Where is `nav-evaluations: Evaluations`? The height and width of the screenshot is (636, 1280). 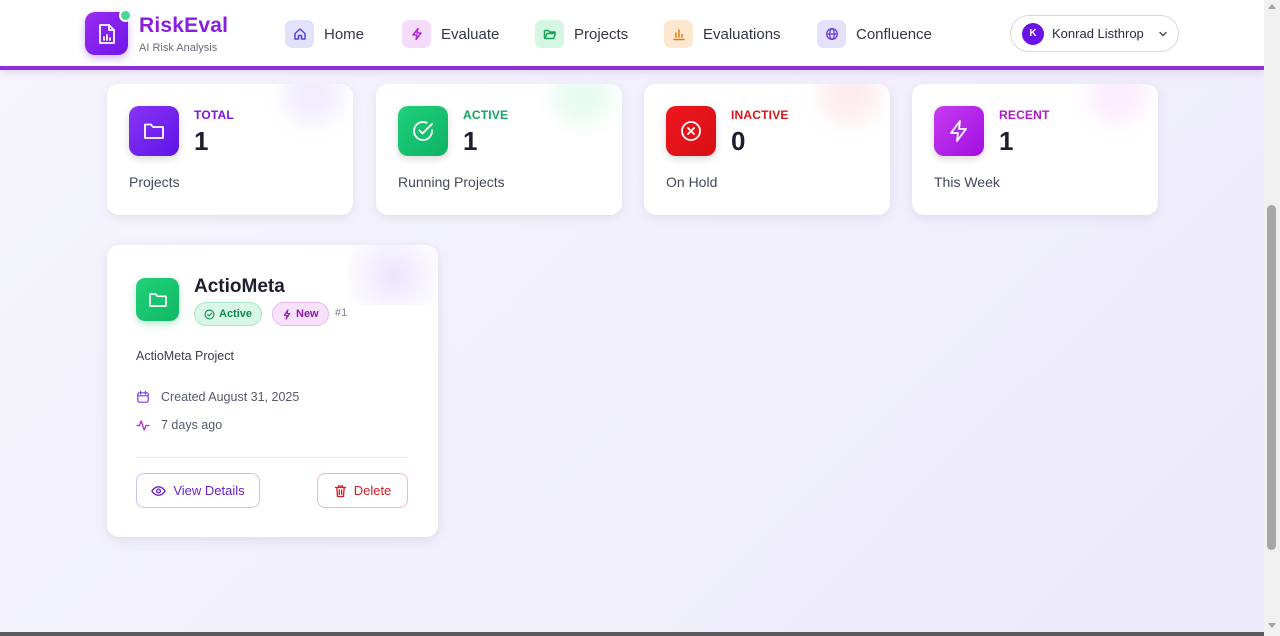
nav-evaluations: Evaluations is located at coordinates (722, 34).